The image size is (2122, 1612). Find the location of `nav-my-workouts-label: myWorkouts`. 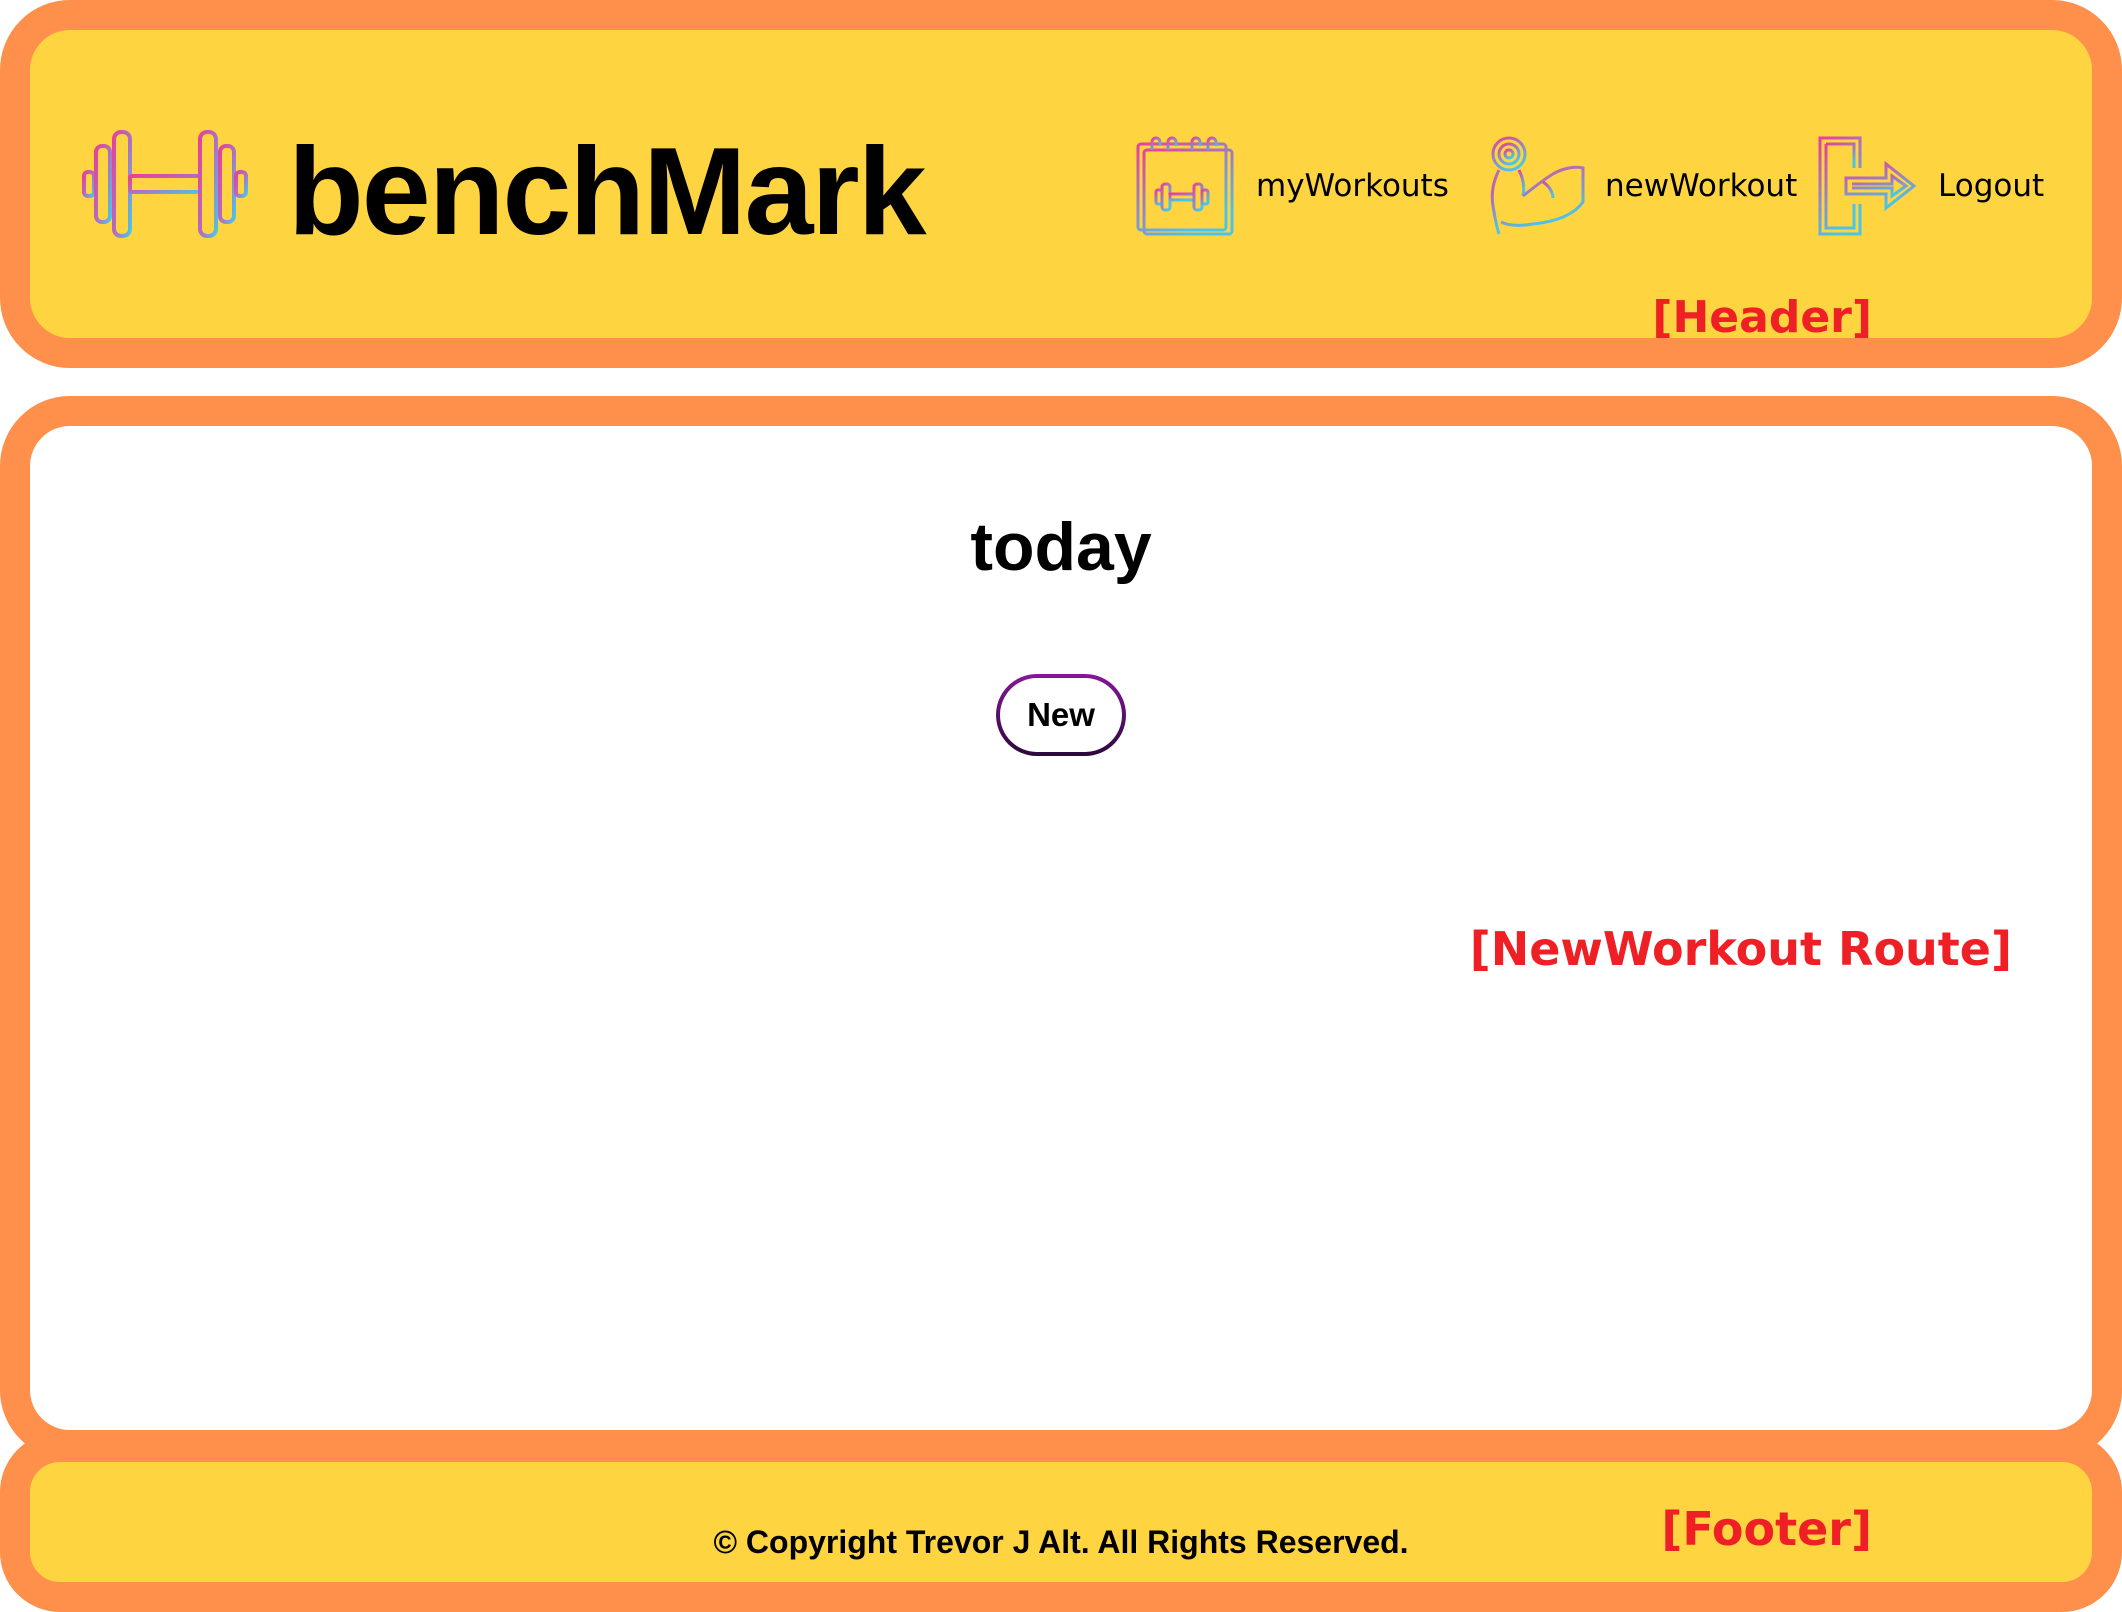

nav-my-workouts-label: myWorkouts is located at coordinates (1352, 186).